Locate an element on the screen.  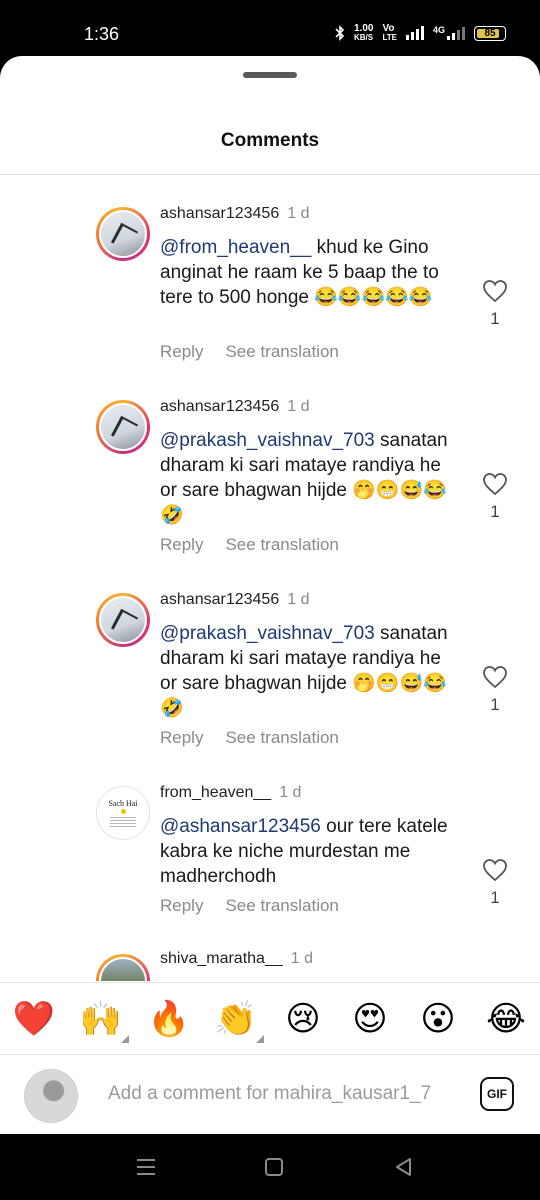
net-speed: 1.00 KB/S is located at coordinates (364, 33).